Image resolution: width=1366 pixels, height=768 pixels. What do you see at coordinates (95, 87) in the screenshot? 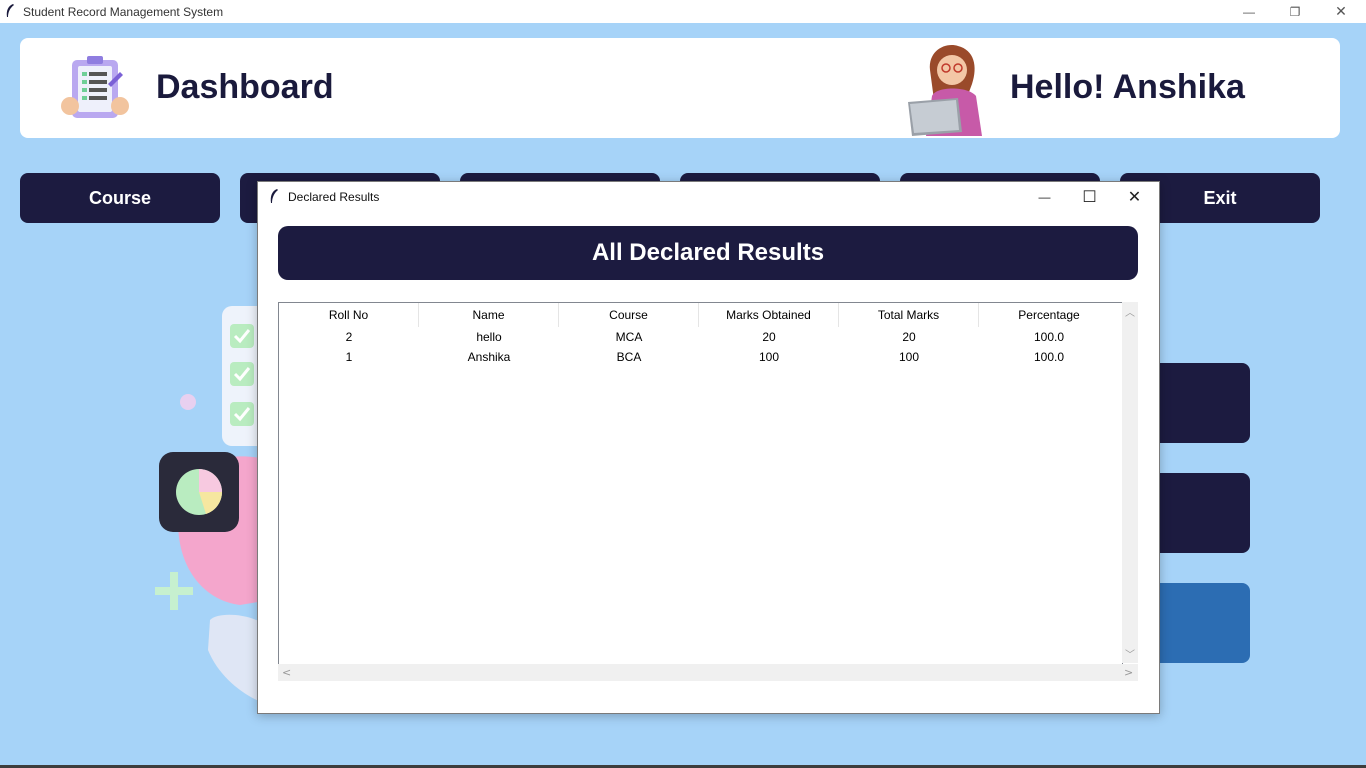
I see `clipboard-icon` at bounding box center [95, 87].